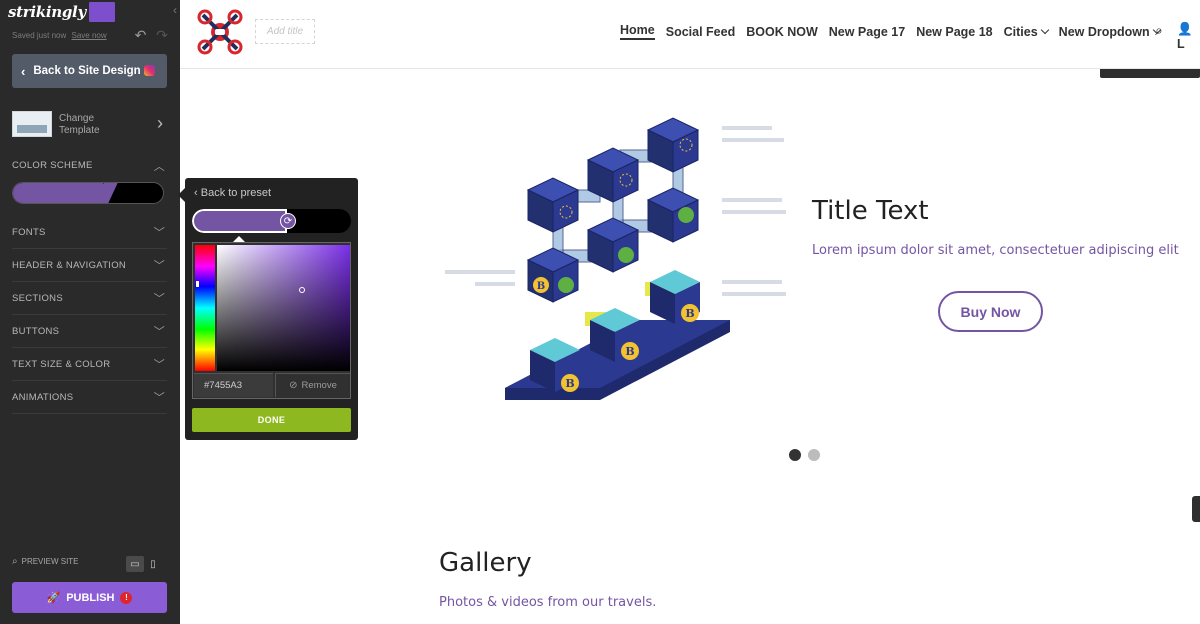  What do you see at coordinates (61, 364) in the screenshot?
I see `section-label: TEXT SIZE & COLOR` at bounding box center [61, 364].